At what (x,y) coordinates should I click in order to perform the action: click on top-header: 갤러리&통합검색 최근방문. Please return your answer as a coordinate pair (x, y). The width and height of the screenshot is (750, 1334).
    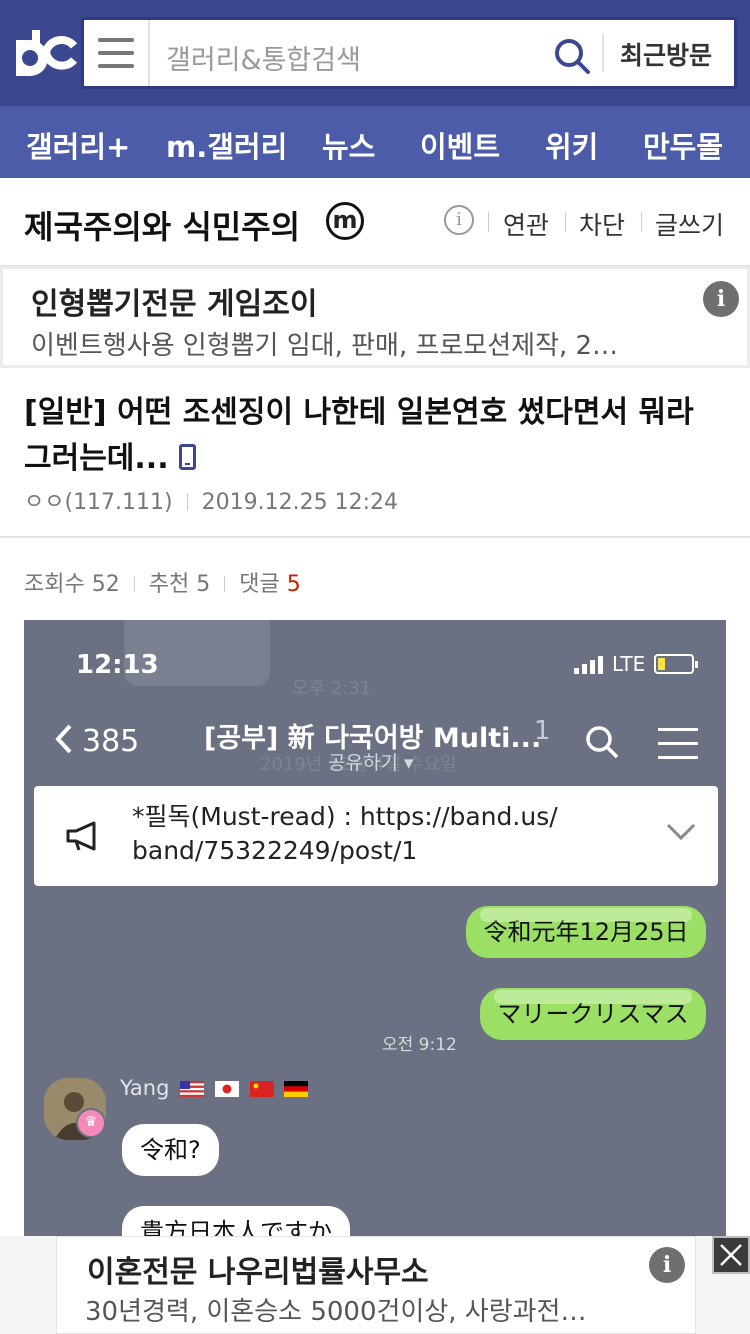
    Looking at the image, I should click on (375, 53).